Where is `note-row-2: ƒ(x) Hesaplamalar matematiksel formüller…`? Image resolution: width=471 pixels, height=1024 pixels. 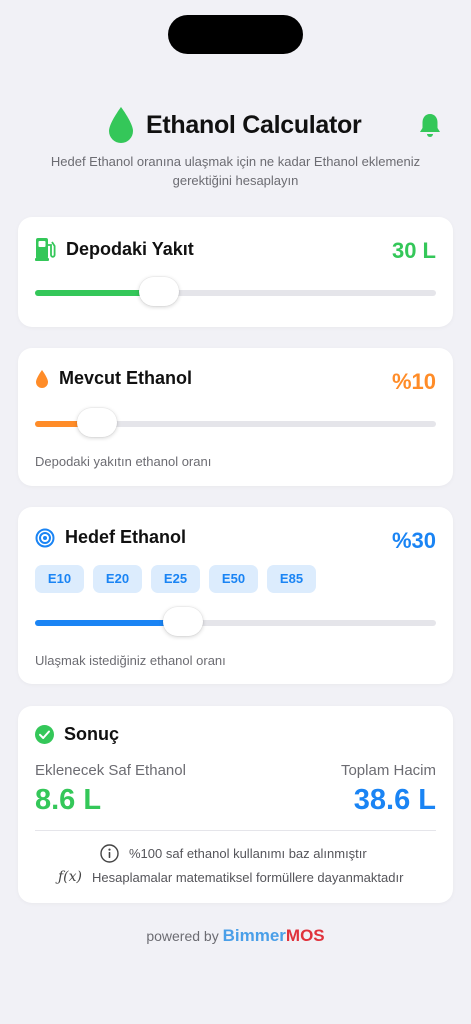
note-row-2: ƒ(x) Hesaplamalar matematiksel formüller… is located at coordinates (230, 877).